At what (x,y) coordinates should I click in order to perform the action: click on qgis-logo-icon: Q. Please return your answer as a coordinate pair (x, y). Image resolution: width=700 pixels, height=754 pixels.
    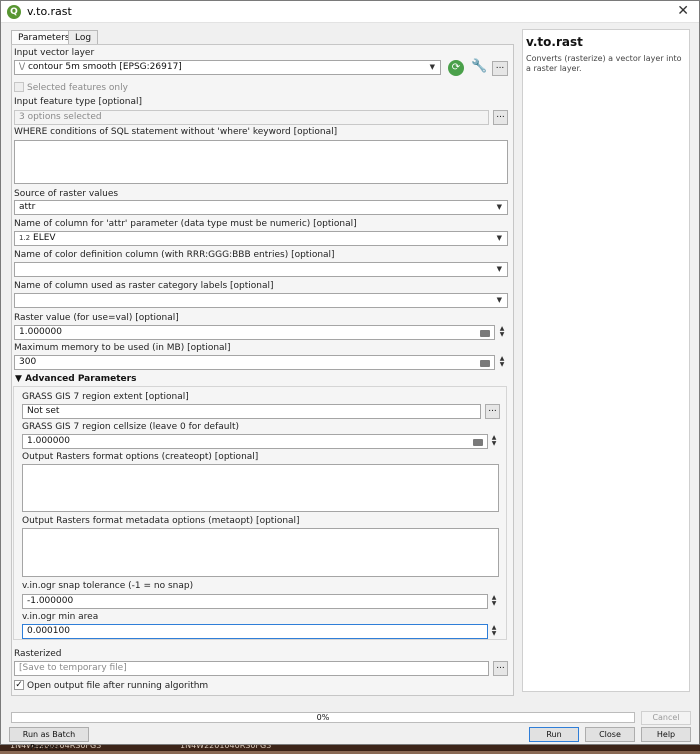
    Looking at the image, I should click on (14, 12).